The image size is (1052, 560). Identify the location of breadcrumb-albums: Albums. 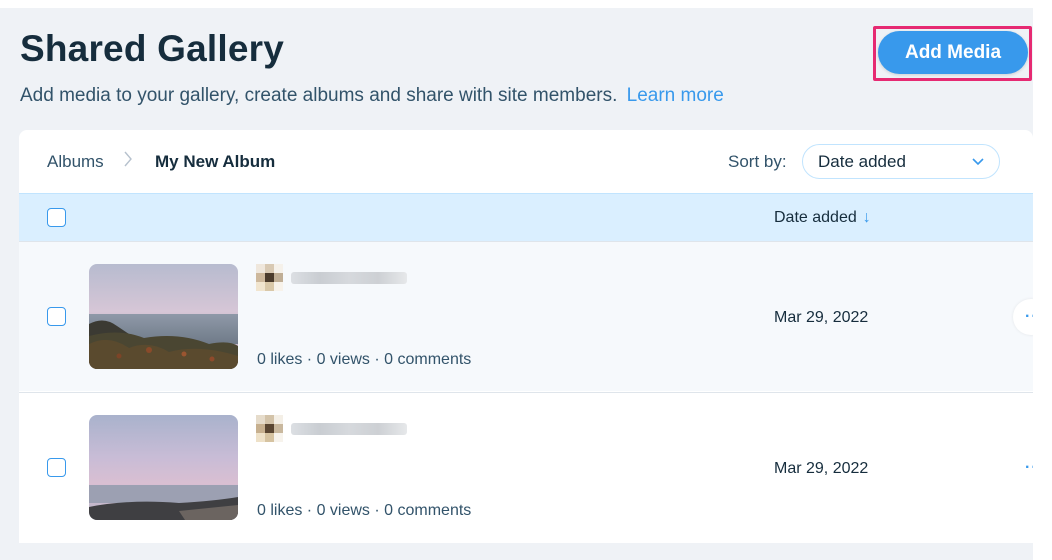
(75, 162).